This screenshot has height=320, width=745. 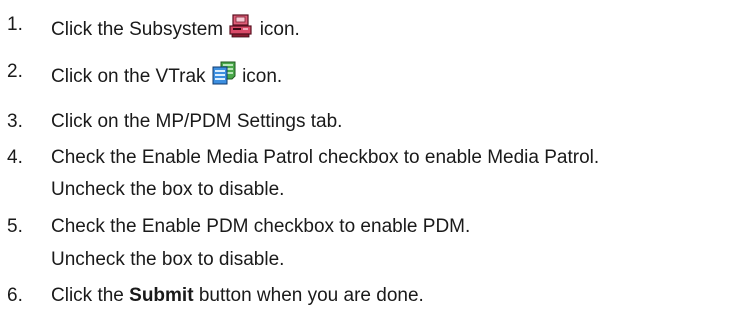 What do you see at coordinates (137, 29) in the screenshot?
I see `step-text-before: Click the Subsystem` at bounding box center [137, 29].